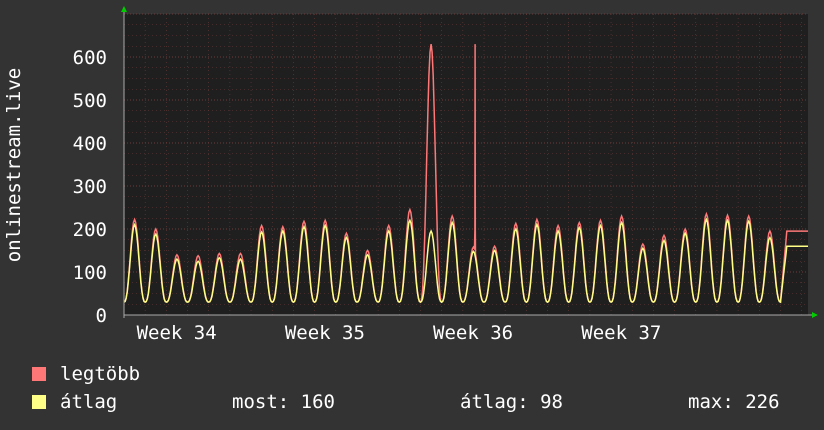  I want to click on stat-maximum: max: 226, so click(734, 402).